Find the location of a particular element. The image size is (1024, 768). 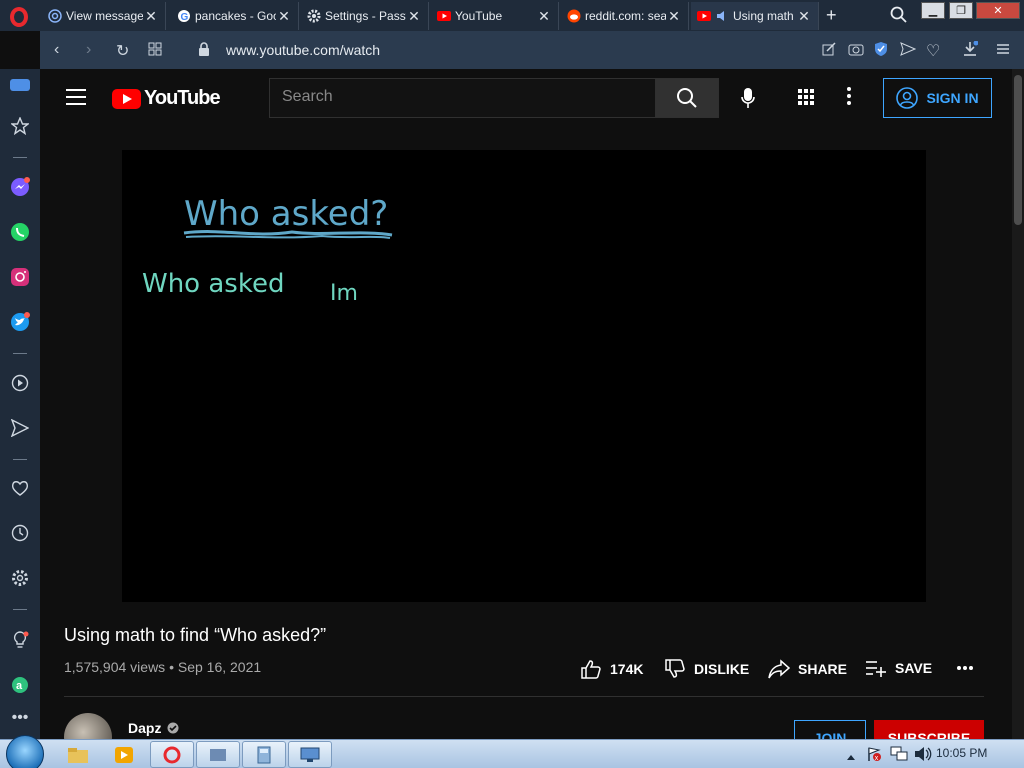

speaker-icon is located at coordinates (722, 16).